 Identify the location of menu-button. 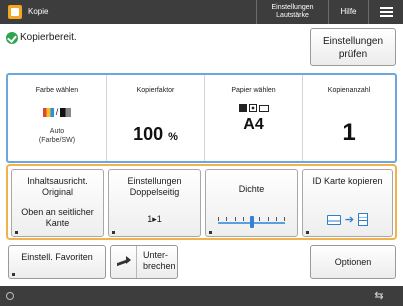
(385, 12).